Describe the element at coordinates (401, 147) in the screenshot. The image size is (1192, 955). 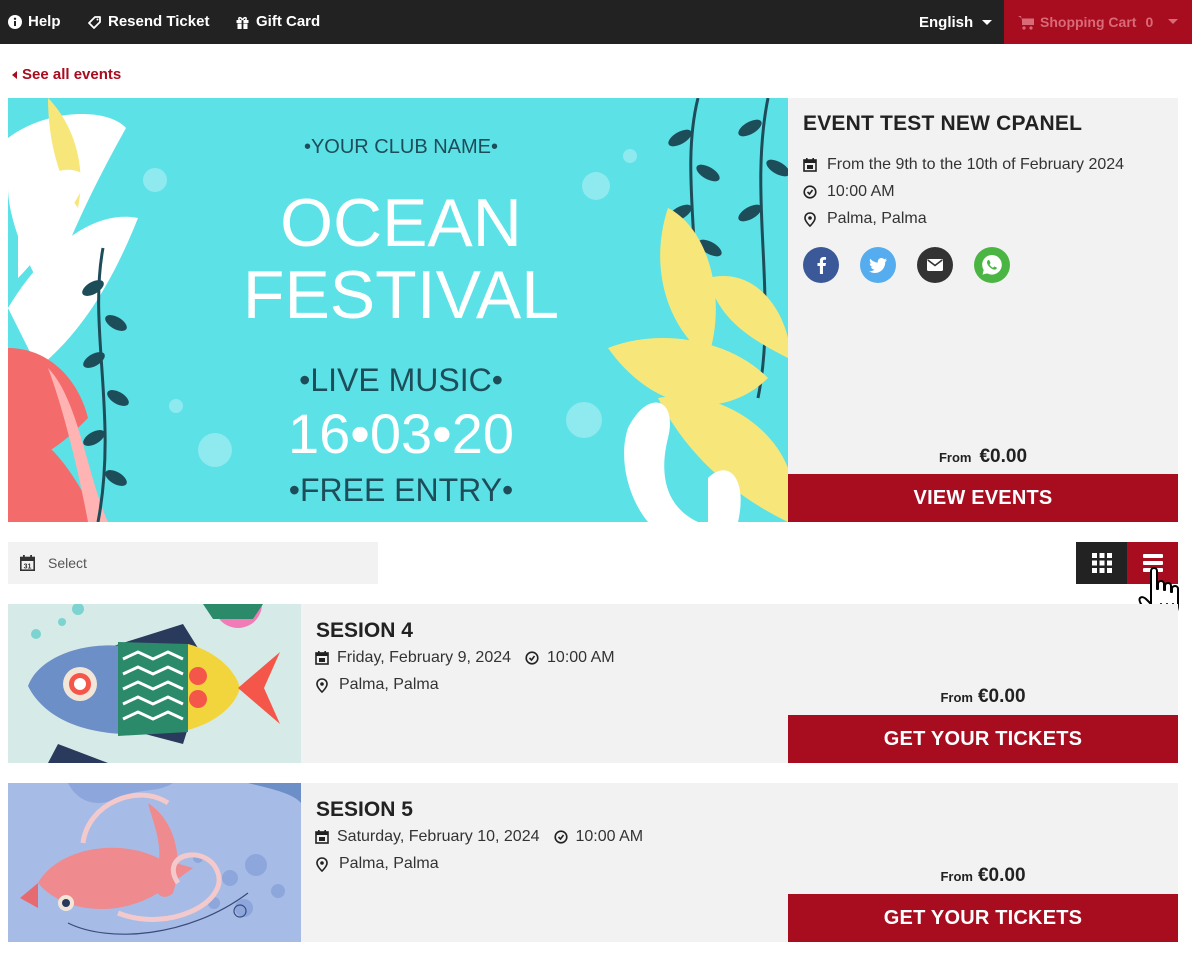
I see `poster-club-text: •YOUR CLUB NAME•` at that location.